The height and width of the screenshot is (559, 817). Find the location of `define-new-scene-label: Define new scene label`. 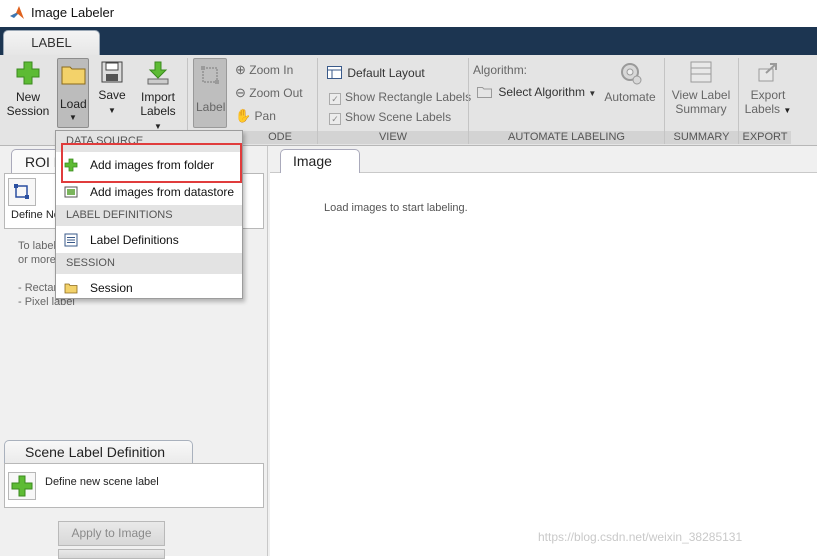

define-new-scene-label: Define new scene label is located at coordinates (102, 482).